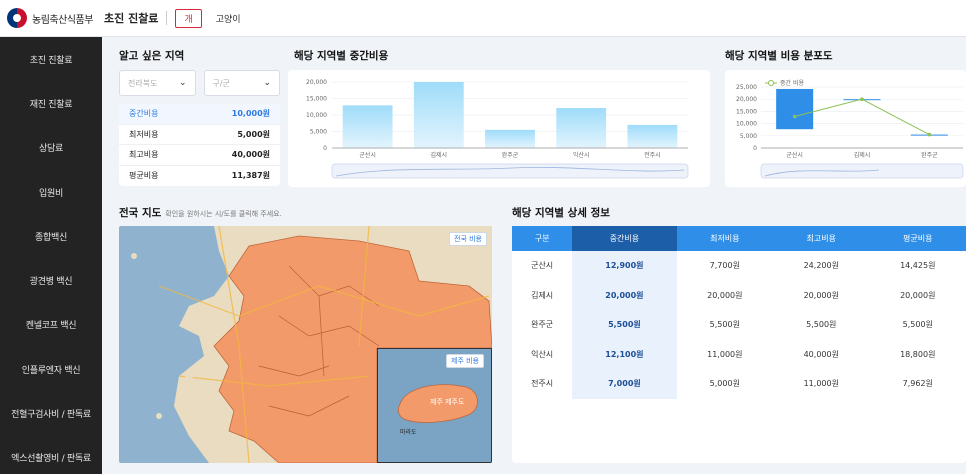 Image resolution: width=966 pixels, height=474 pixels. I want to click on sidebar-item-hospitalization: 입원비, so click(51, 192).